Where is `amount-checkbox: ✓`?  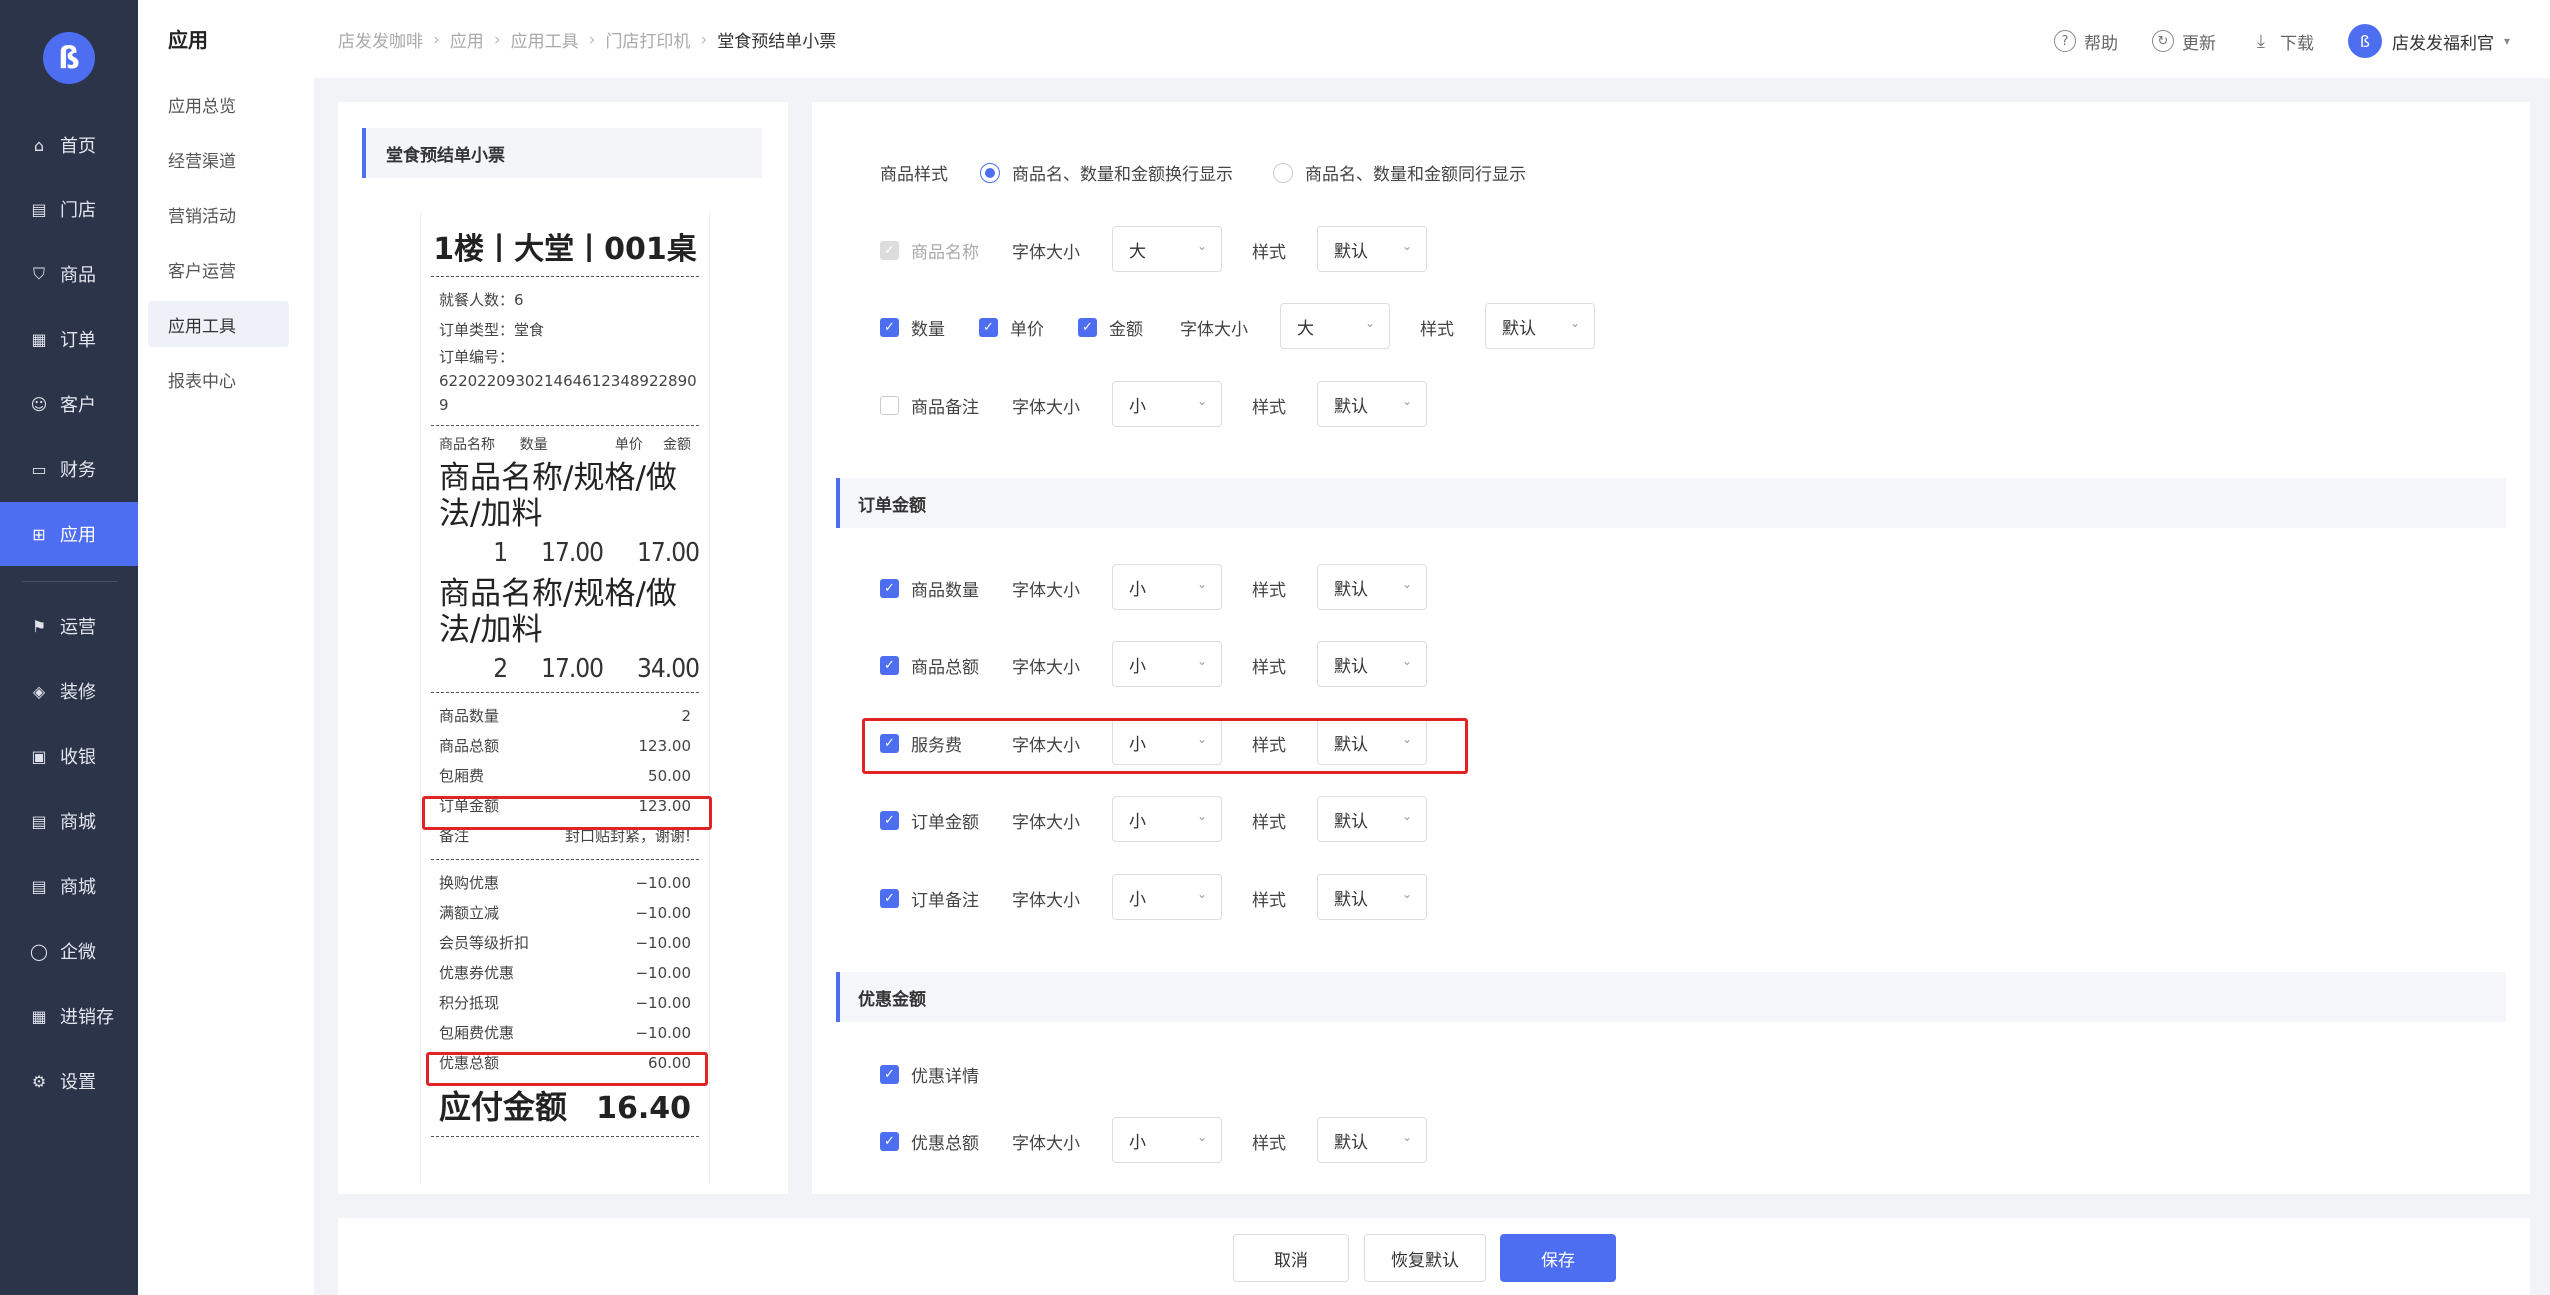 amount-checkbox: ✓ is located at coordinates (1087, 327).